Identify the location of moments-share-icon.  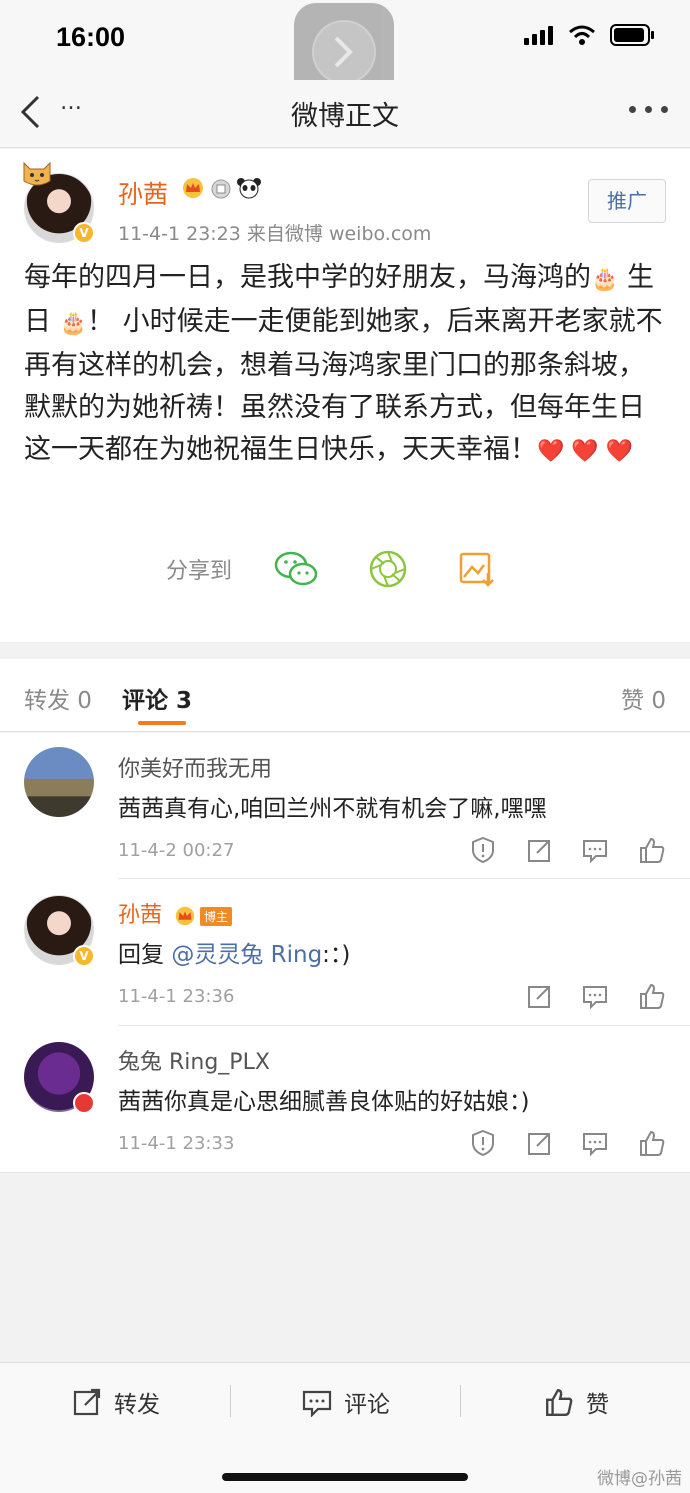
(388, 569).